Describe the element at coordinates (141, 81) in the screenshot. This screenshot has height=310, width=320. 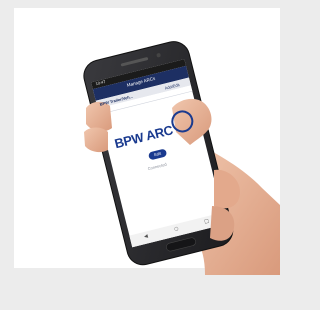
I see `app-title: Manage ARCs` at that location.